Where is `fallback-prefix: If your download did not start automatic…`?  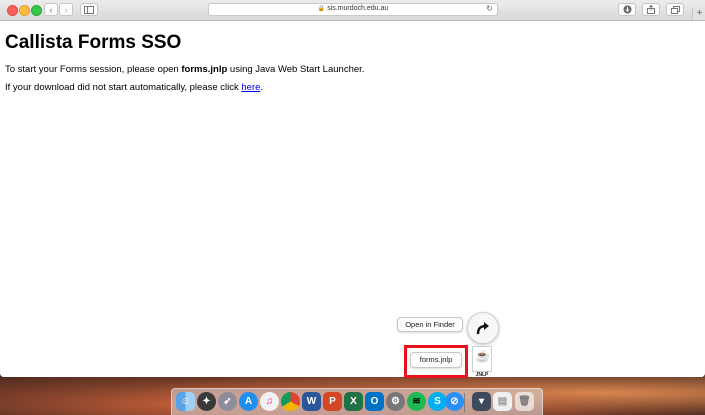 fallback-prefix: If your download did not start automatic… is located at coordinates (123, 87).